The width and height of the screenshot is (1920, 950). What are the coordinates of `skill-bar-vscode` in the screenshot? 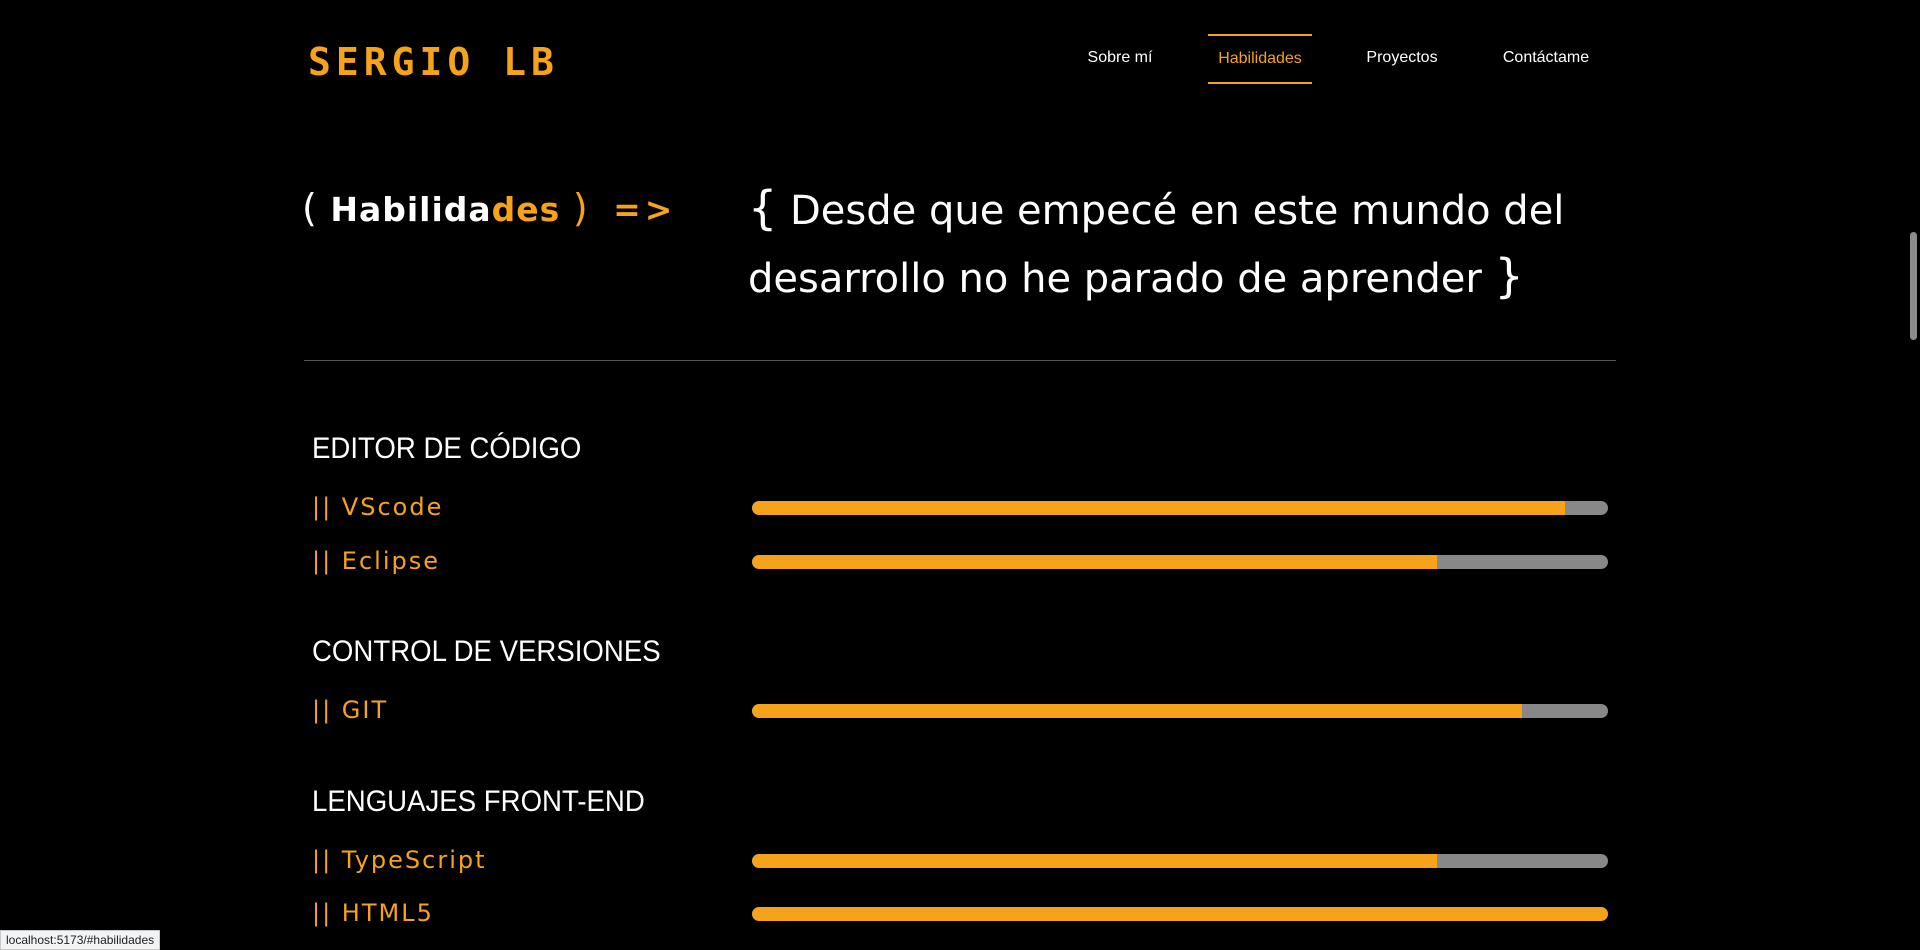 It's located at (1180, 508).